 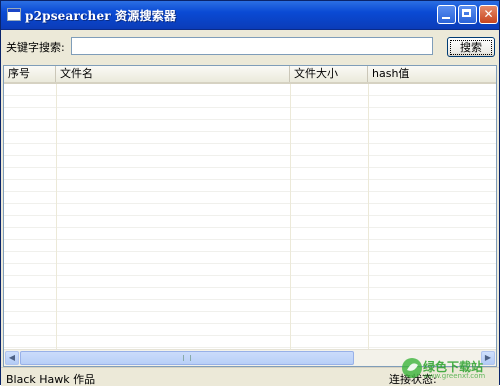 I want to click on close-button: ✕, so click(x=488, y=14).